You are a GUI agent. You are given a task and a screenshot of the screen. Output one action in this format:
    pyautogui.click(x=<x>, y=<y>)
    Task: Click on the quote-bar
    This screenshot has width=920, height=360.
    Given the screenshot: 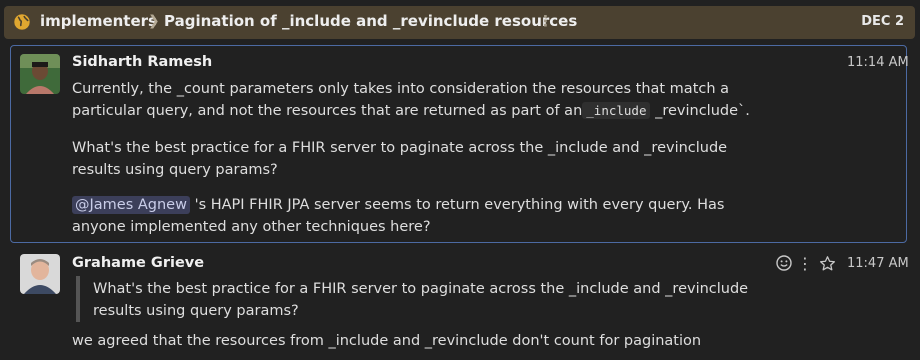 What is the action you would take?
    pyautogui.click(x=78, y=299)
    